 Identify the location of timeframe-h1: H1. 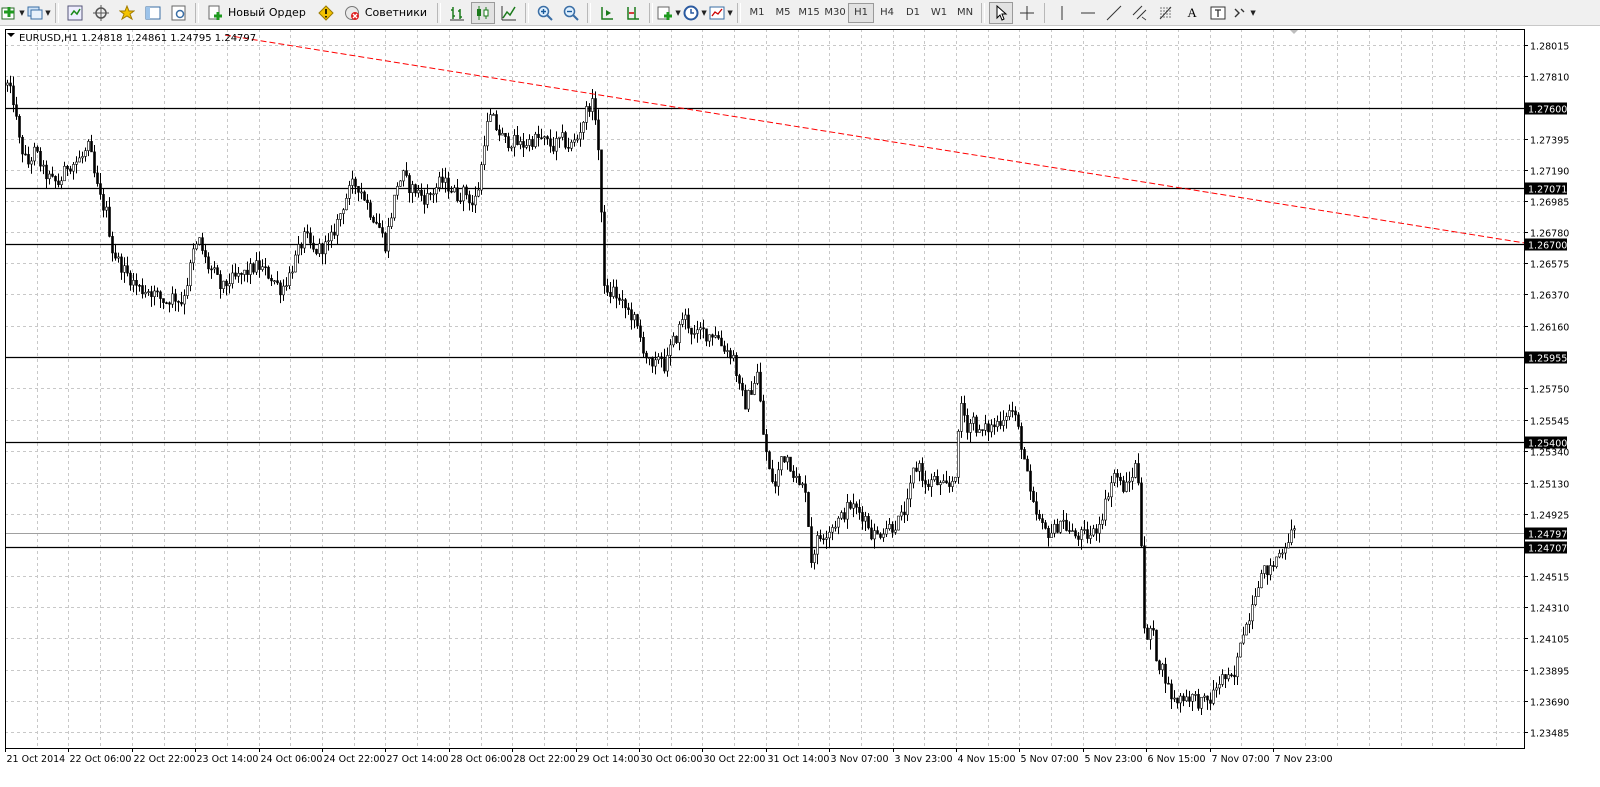
(861, 12).